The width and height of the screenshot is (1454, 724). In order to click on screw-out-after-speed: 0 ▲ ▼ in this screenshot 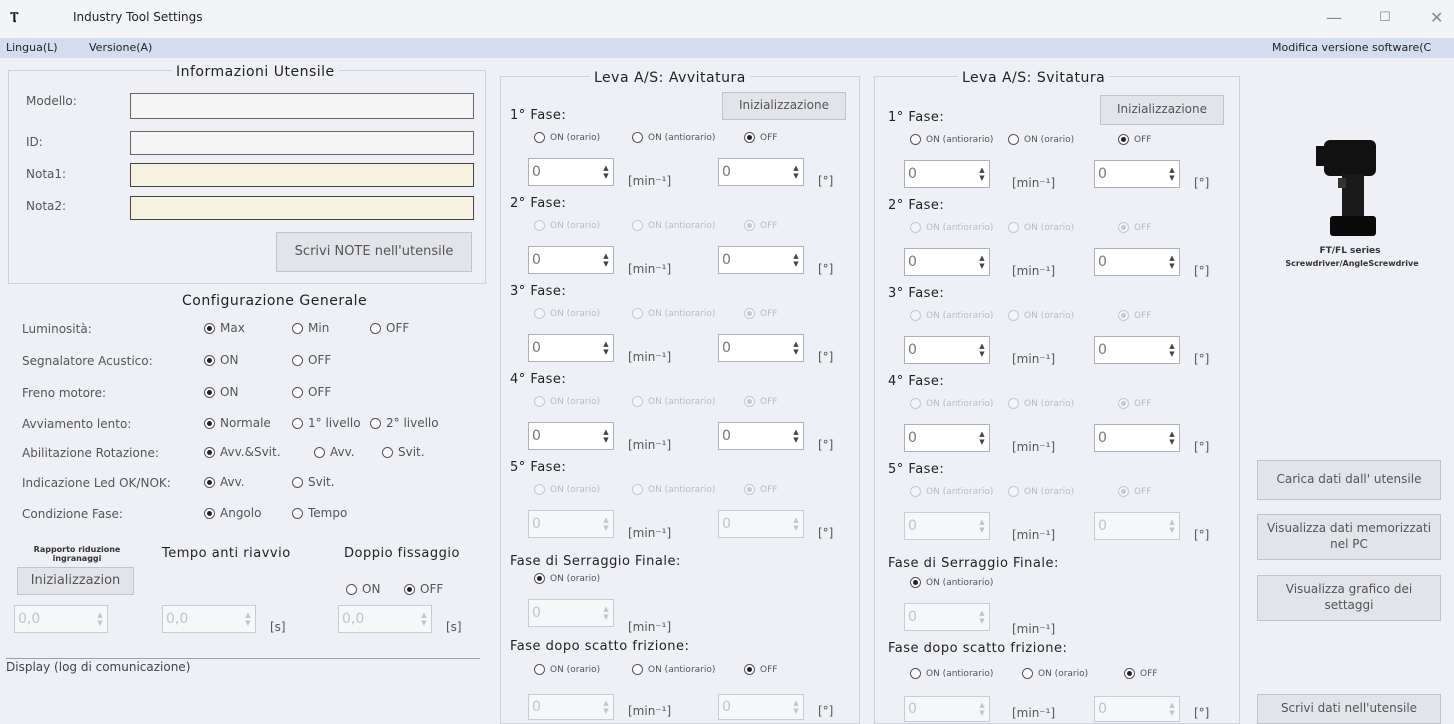, I will do `click(947, 709)`.